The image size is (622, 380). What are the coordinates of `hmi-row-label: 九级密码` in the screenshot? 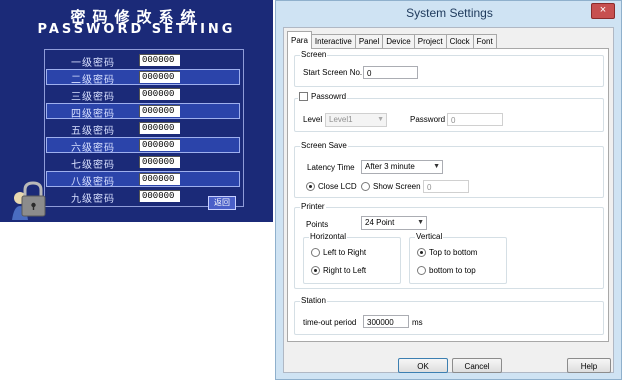 It's located at (93, 199).